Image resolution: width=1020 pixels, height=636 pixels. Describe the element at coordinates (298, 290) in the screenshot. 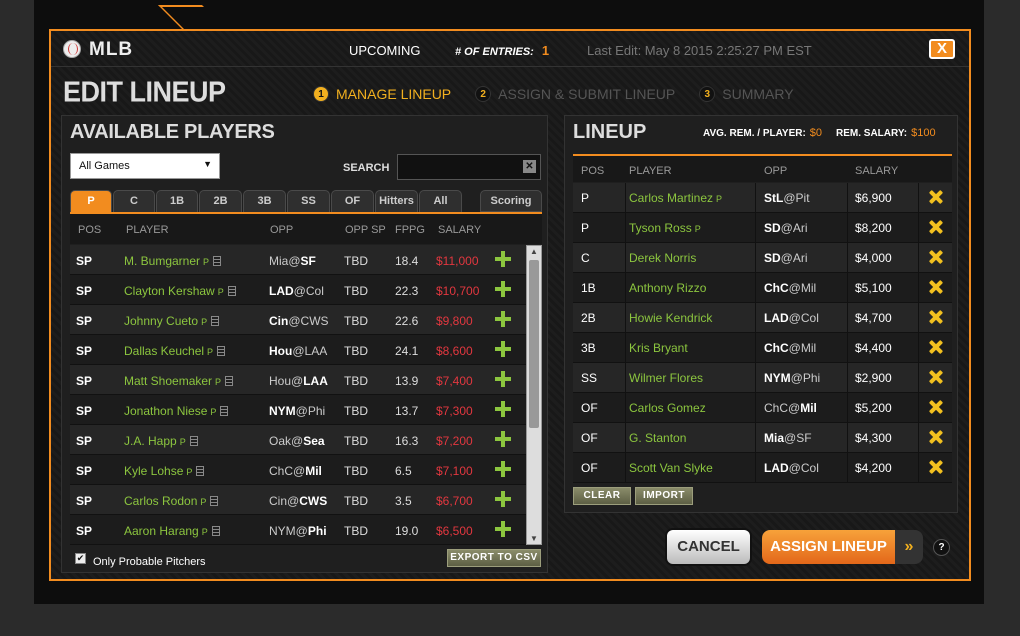

I see `table-row: SP Clayton Kershaw P LAD@Col TBD 22.3 $10,700` at that location.